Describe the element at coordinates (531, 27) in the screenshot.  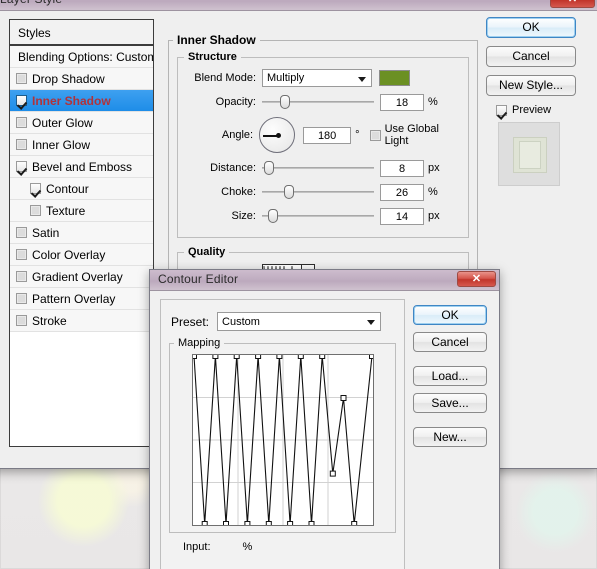
I see `layer-style-ok-button: OK` at that location.